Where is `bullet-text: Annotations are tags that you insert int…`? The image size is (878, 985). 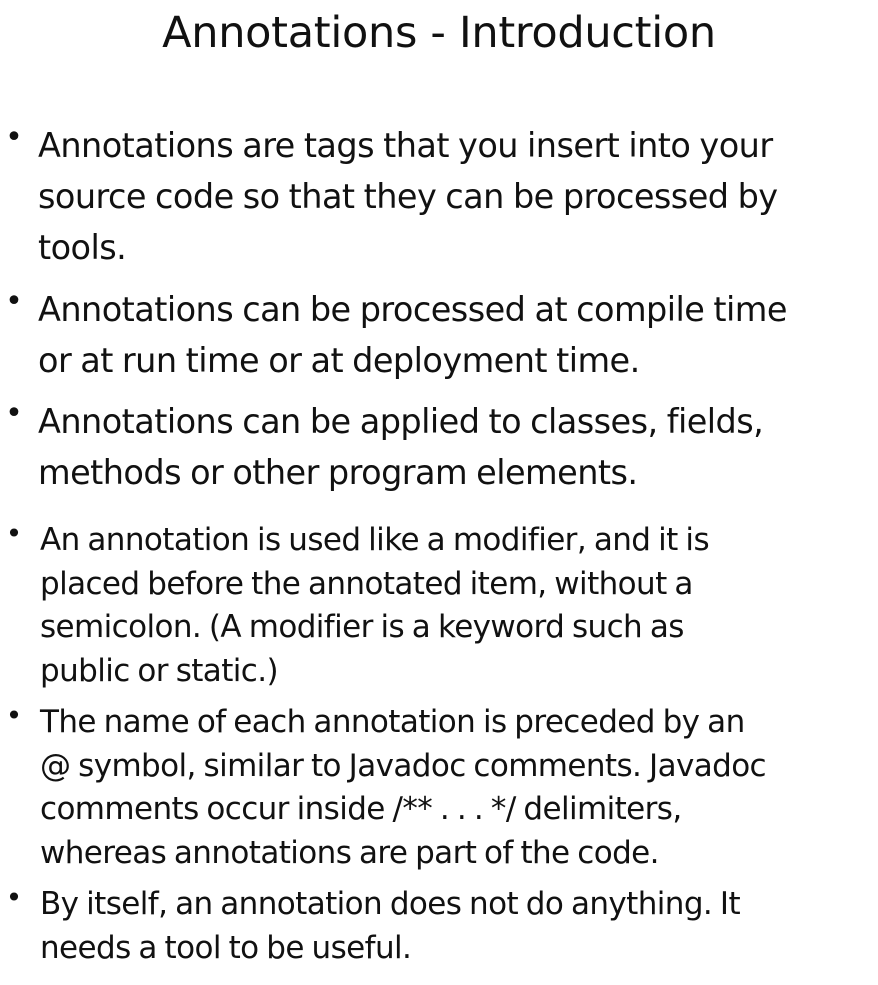
bullet-text: Annotations are tags that you insert int… is located at coordinates (408, 196).